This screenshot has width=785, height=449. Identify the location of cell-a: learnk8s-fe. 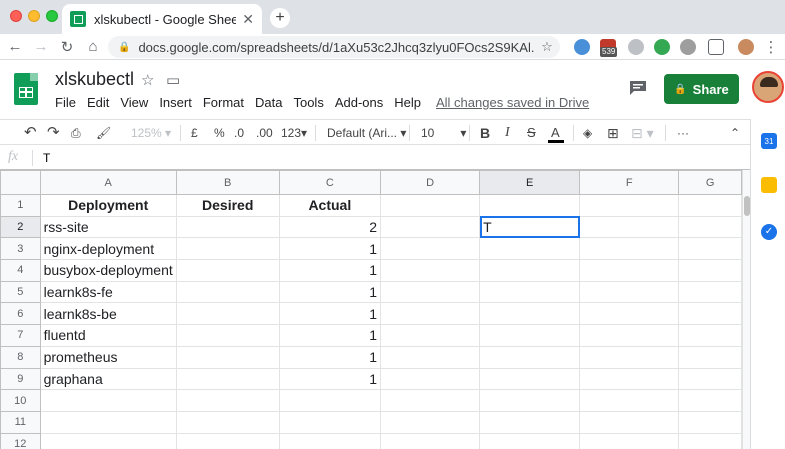
(108, 292).